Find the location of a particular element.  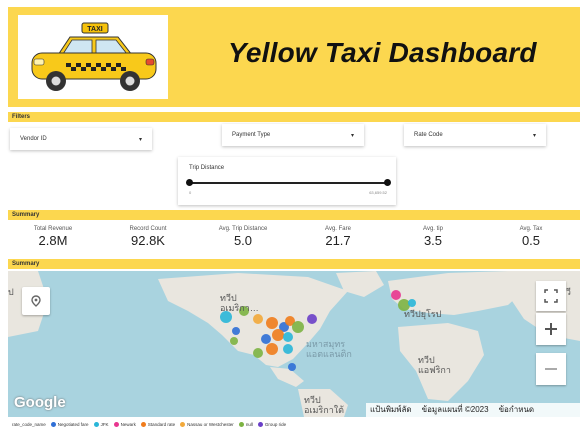

google-logo: Google is located at coordinates (40, 402).